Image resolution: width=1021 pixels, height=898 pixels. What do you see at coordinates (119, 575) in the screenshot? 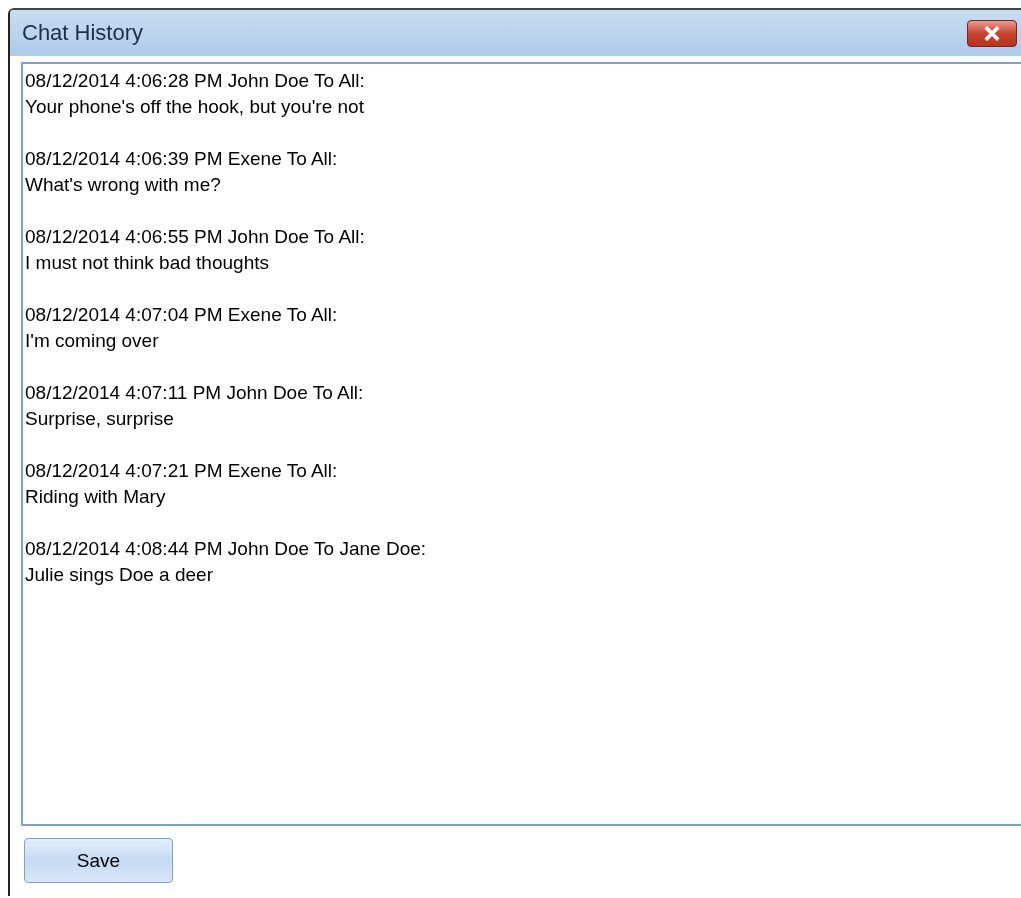
I see `message-text: Julie sings Doe a deer` at bounding box center [119, 575].